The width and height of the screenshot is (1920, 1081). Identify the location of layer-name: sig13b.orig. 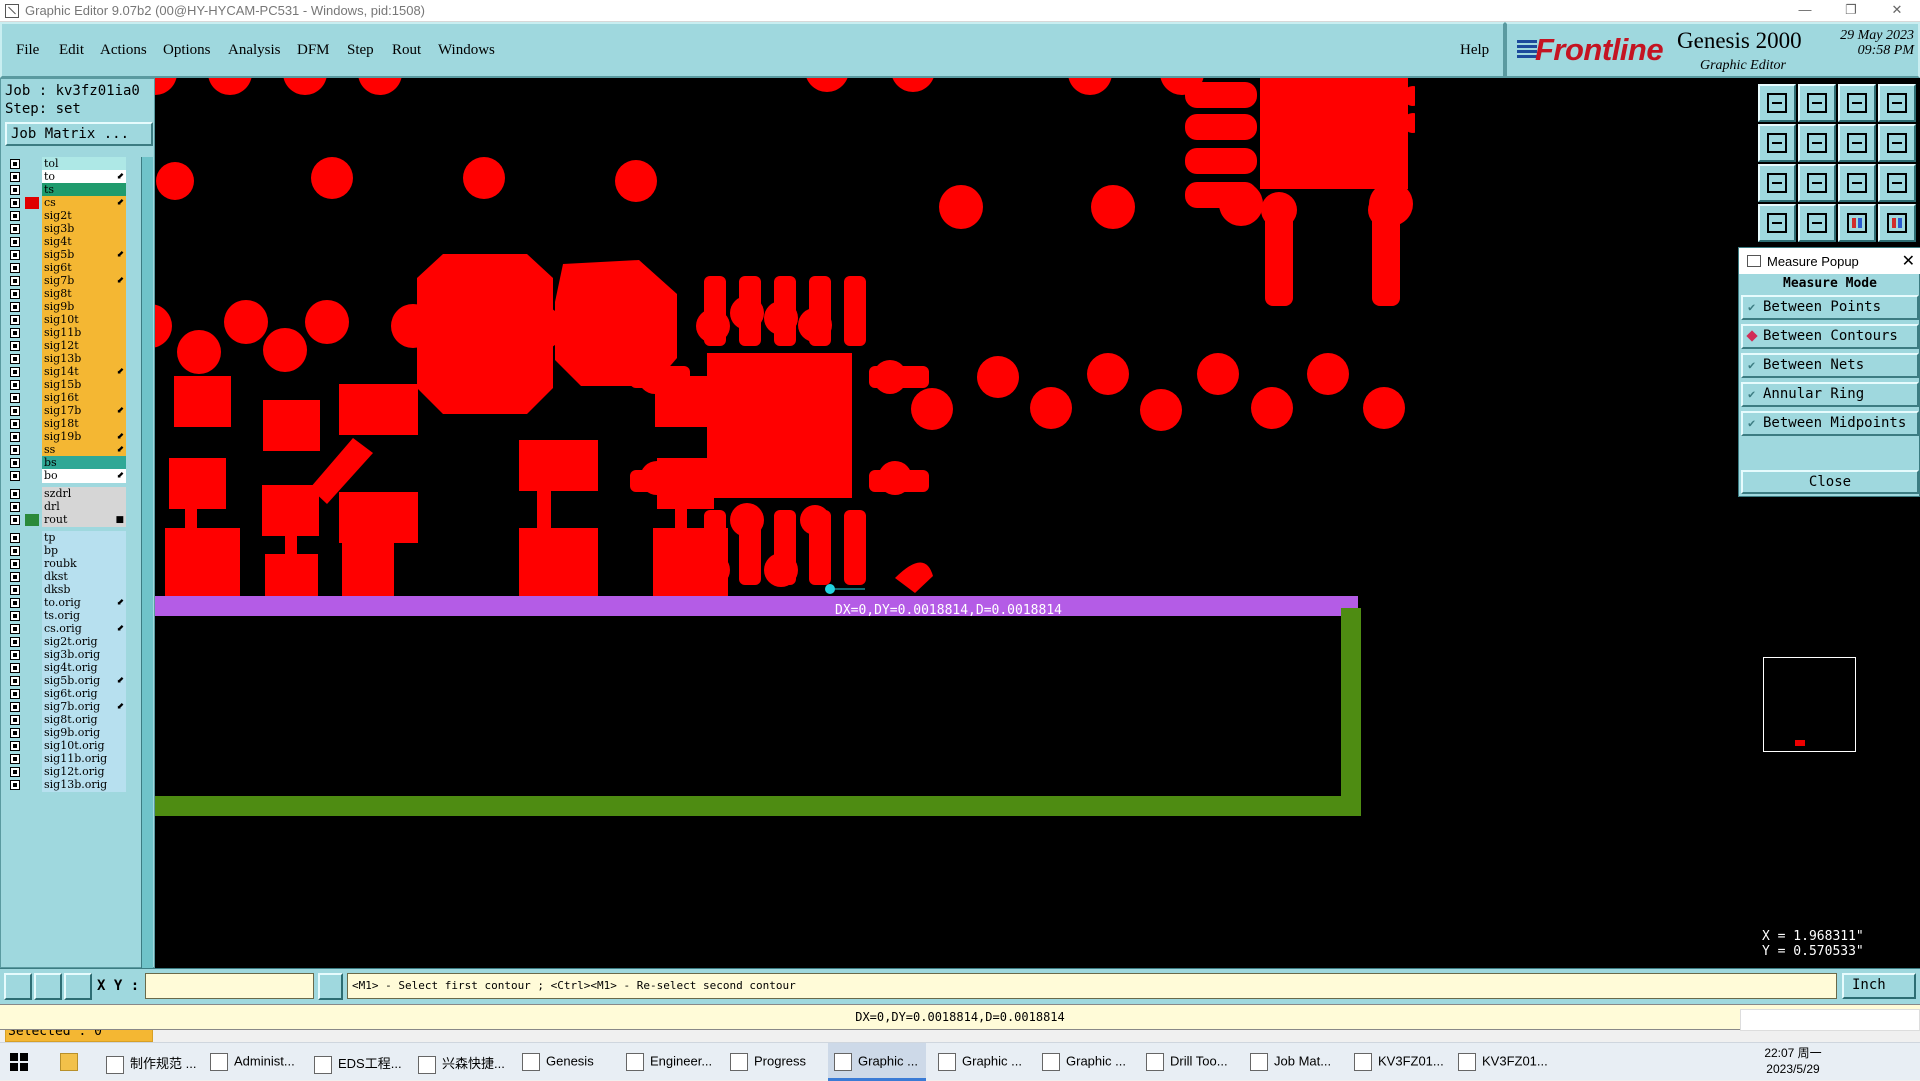
(84, 785).